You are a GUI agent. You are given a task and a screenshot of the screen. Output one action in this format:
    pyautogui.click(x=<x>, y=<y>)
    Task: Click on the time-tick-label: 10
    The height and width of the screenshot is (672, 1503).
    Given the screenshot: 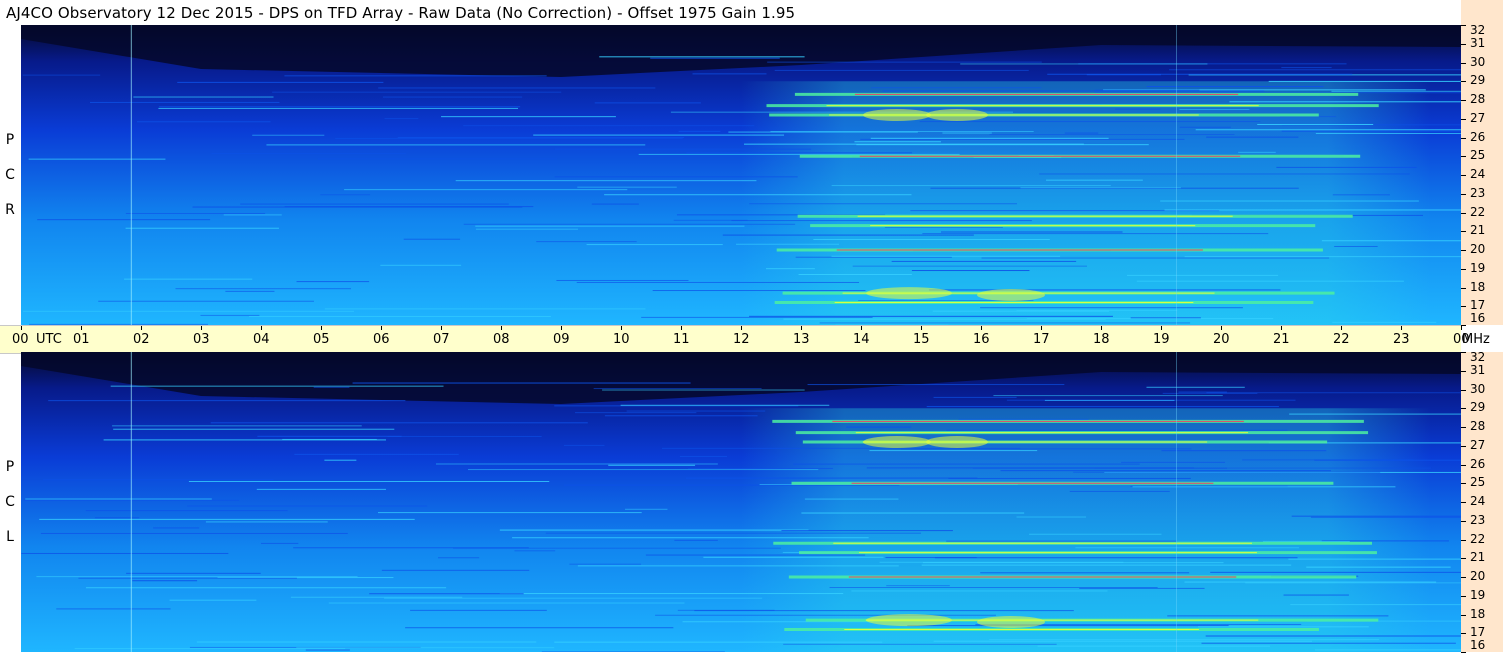 What is the action you would take?
    pyautogui.click(x=621, y=339)
    